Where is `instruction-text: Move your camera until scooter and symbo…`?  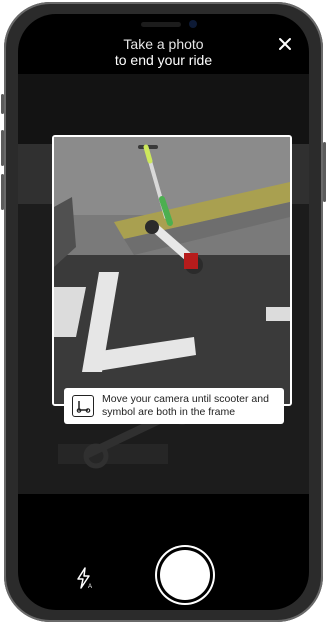
instruction-text: Move your camera until scooter and symbo… is located at coordinates (185, 405).